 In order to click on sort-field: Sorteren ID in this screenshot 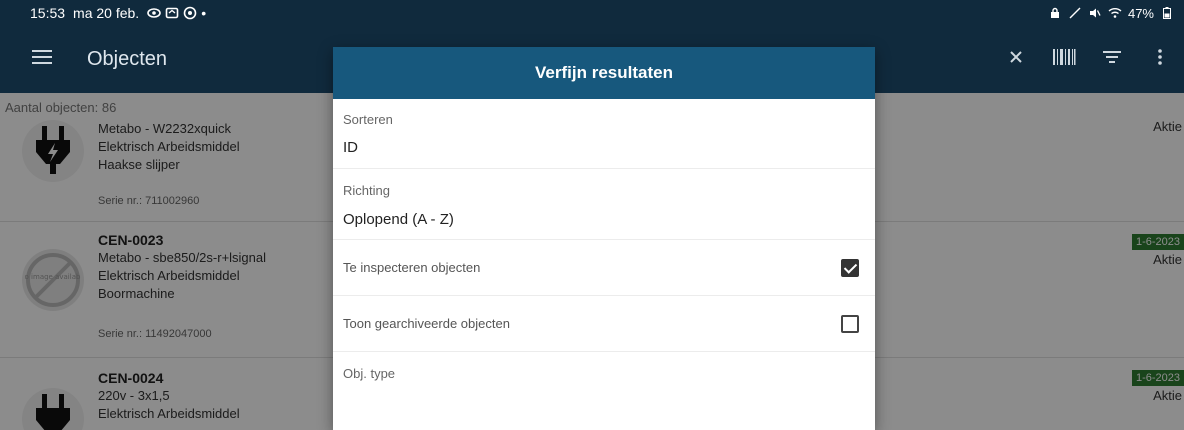, I will do `click(604, 134)`.